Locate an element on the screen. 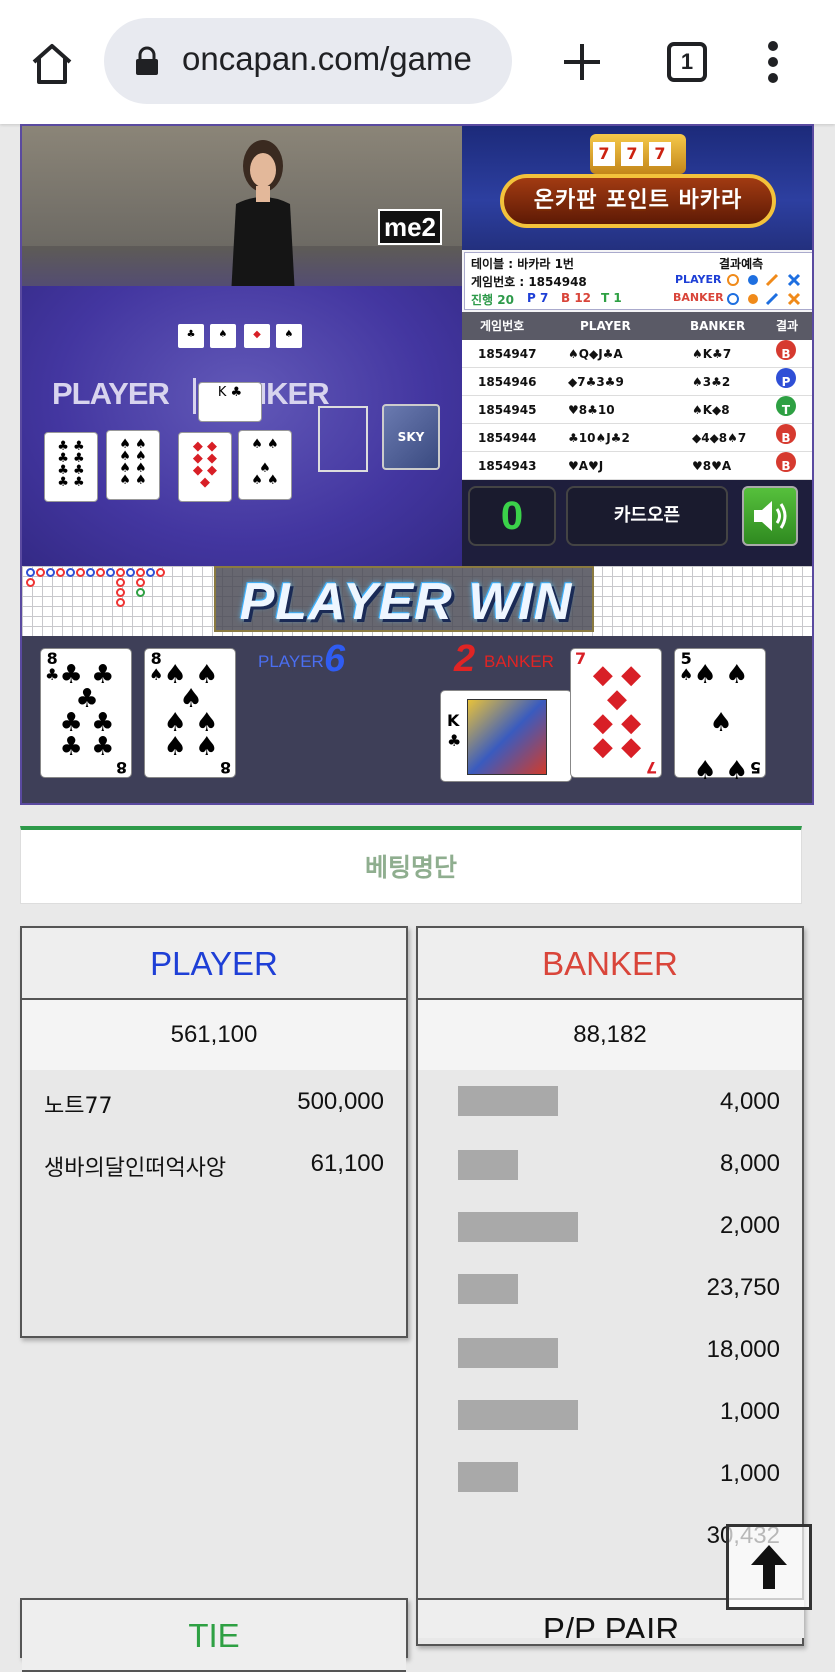 The height and width of the screenshot is (1672, 835). result-banker-score: 2 is located at coordinates (465, 659).